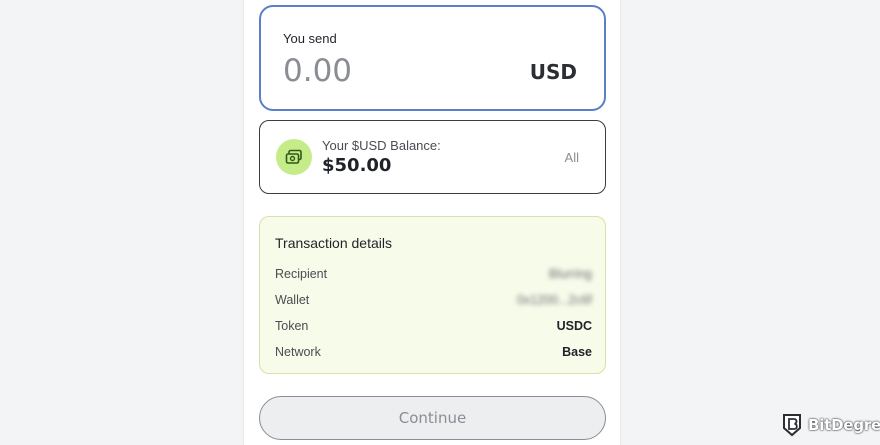 Image resolution: width=880 pixels, height=445 pixels. What do you see at coordinates (298, 352) in the screenshot?
I see `row-label: Network` at bounding box center [298, 352].